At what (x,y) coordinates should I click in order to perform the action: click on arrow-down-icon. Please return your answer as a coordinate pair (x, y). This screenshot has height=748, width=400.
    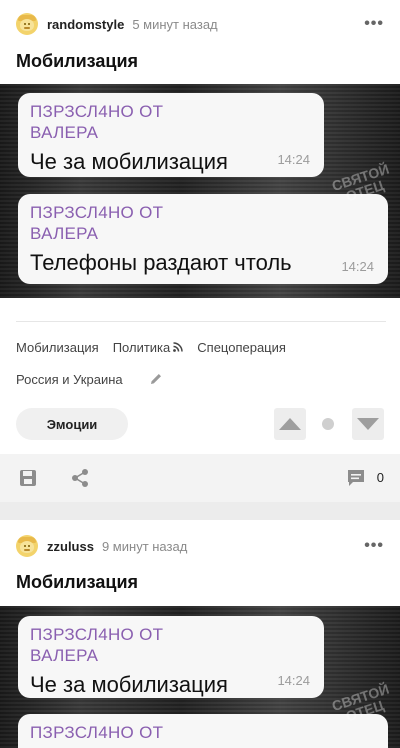
    Looking at the image, I should click on (368, 424).